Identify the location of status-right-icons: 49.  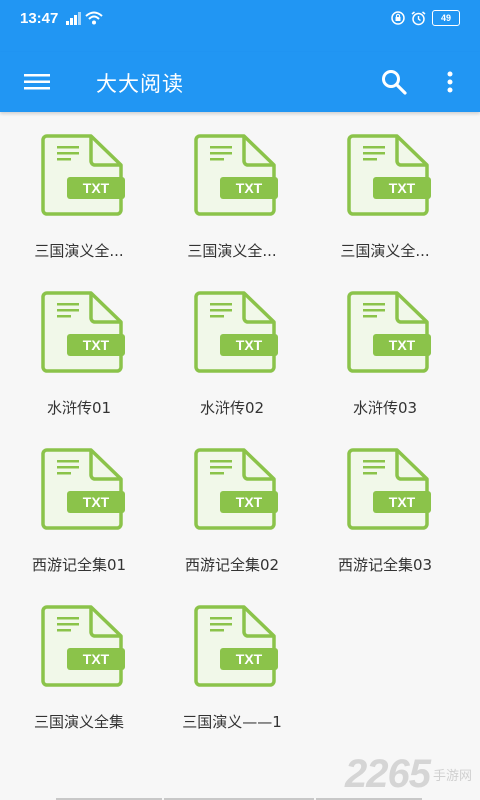
(425, 18).